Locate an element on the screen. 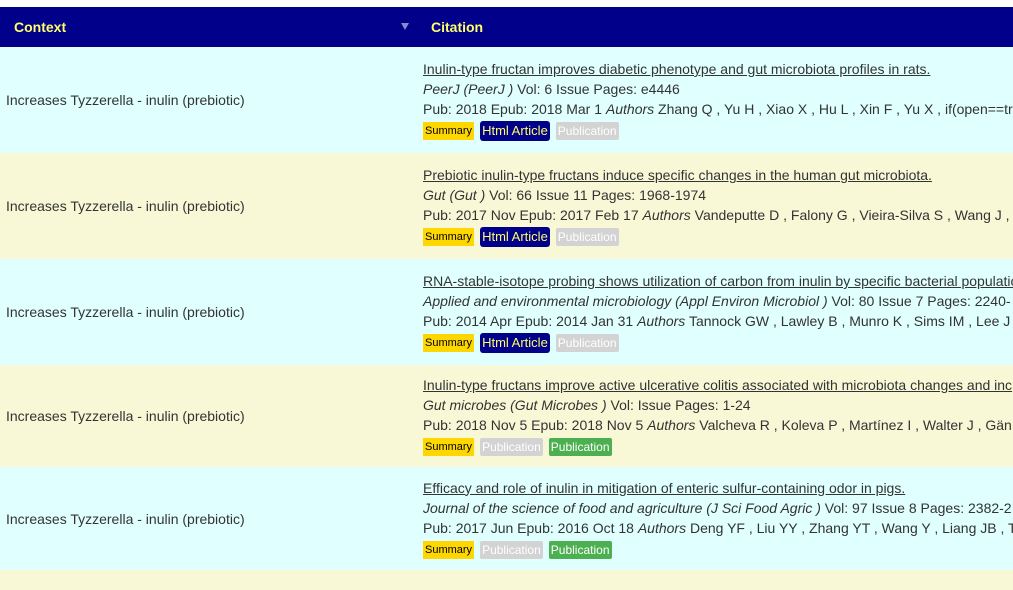 The image size is (1013, 590). pub-date: Pub: 2017 Nov Epub: 2017 Feb 17 is located at coordinates (533, 215).